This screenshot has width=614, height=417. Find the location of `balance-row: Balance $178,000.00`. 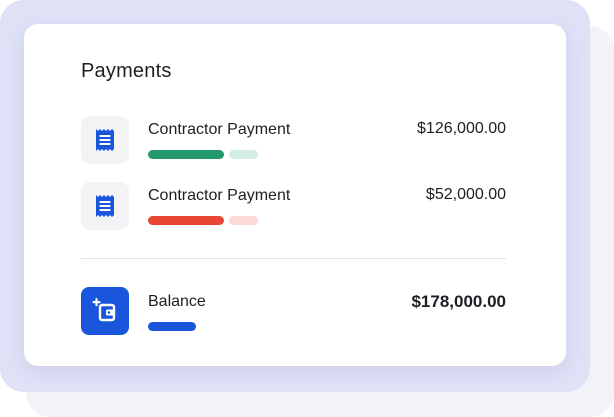

balance-row: Balance $178,000.00 is located at coordinates (293, 311).